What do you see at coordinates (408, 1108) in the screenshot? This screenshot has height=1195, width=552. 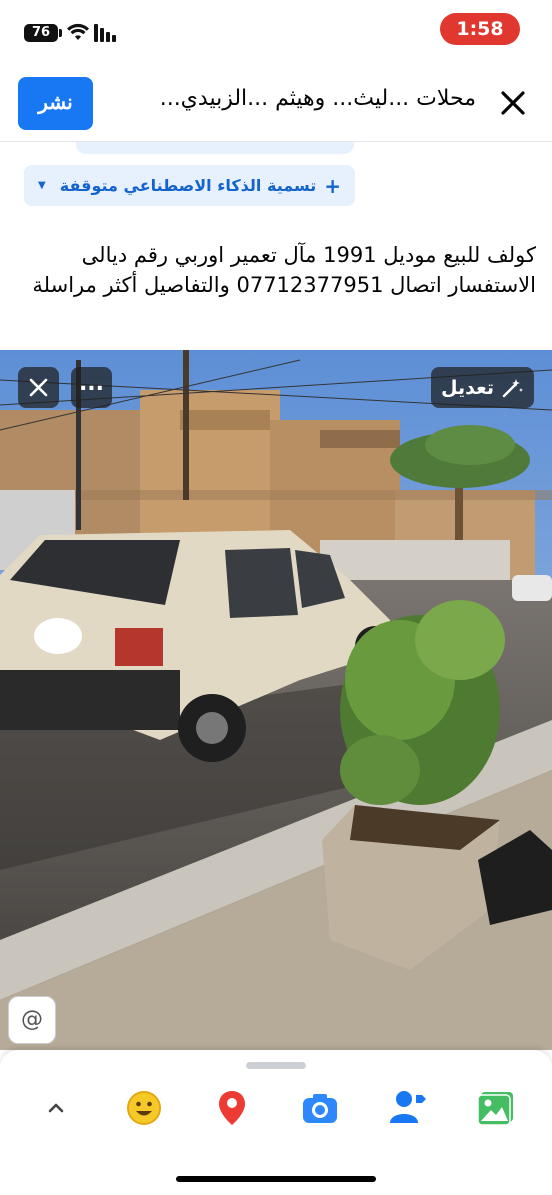 I see `tag-people-icon` at bounding box center [408, 1108].